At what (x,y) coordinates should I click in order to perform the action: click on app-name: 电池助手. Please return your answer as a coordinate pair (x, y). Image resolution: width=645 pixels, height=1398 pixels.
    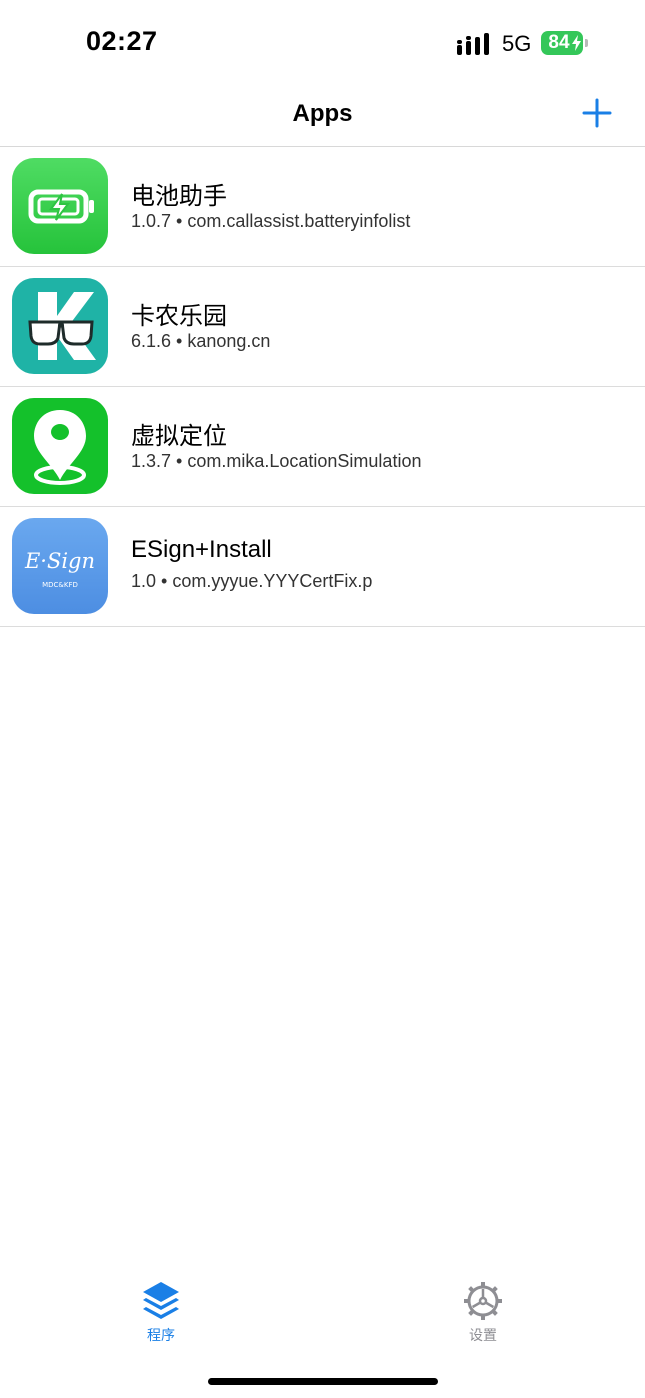
    Looking at the image, I should click on (179, 196).